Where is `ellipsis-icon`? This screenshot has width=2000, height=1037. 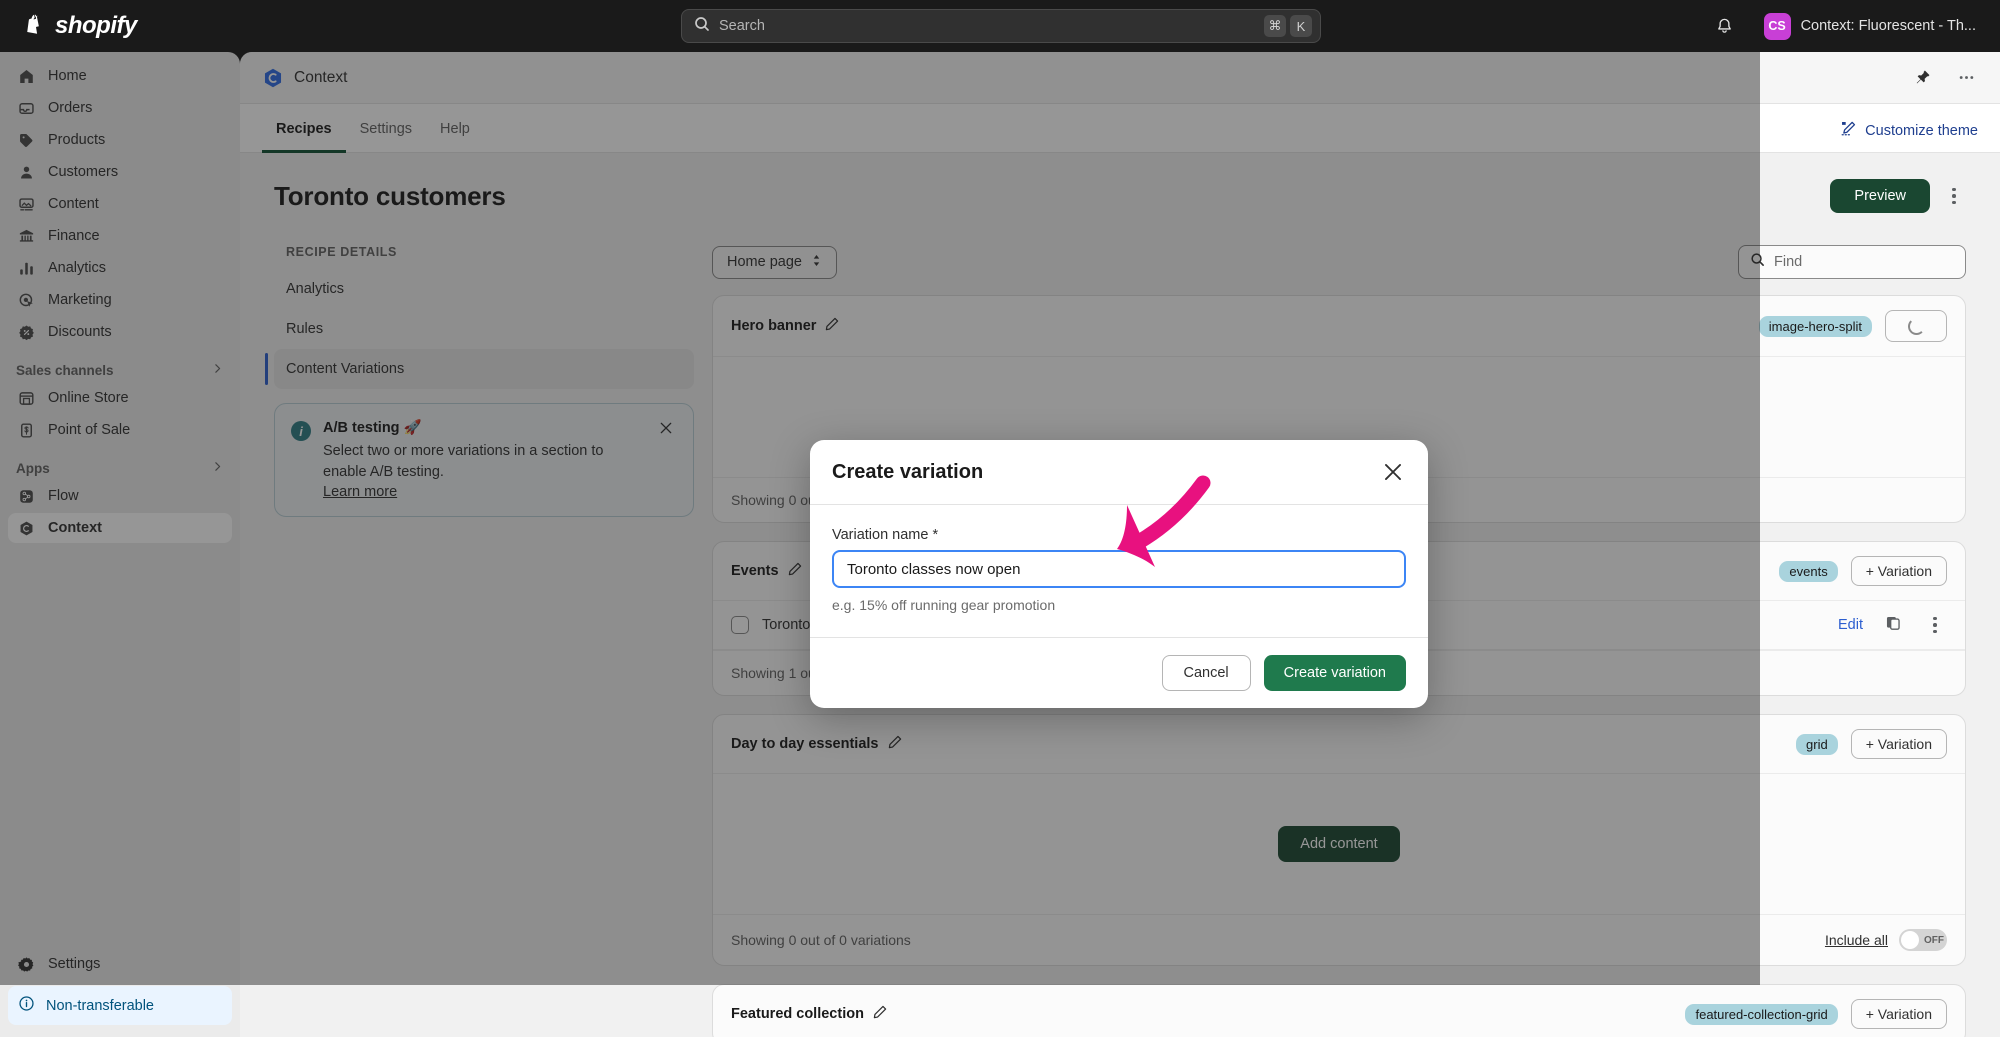 ellipsis-icon is located at coordinates (1966, 78).